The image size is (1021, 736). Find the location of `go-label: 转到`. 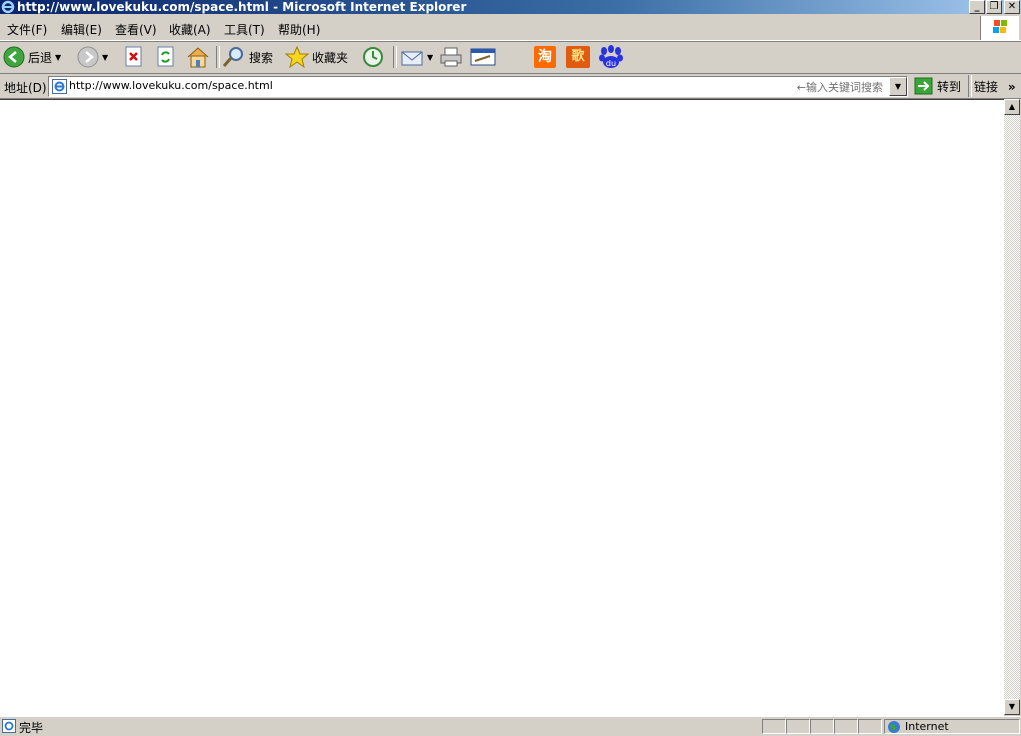

go-label: 转到 is located at coordinates (949, 86).